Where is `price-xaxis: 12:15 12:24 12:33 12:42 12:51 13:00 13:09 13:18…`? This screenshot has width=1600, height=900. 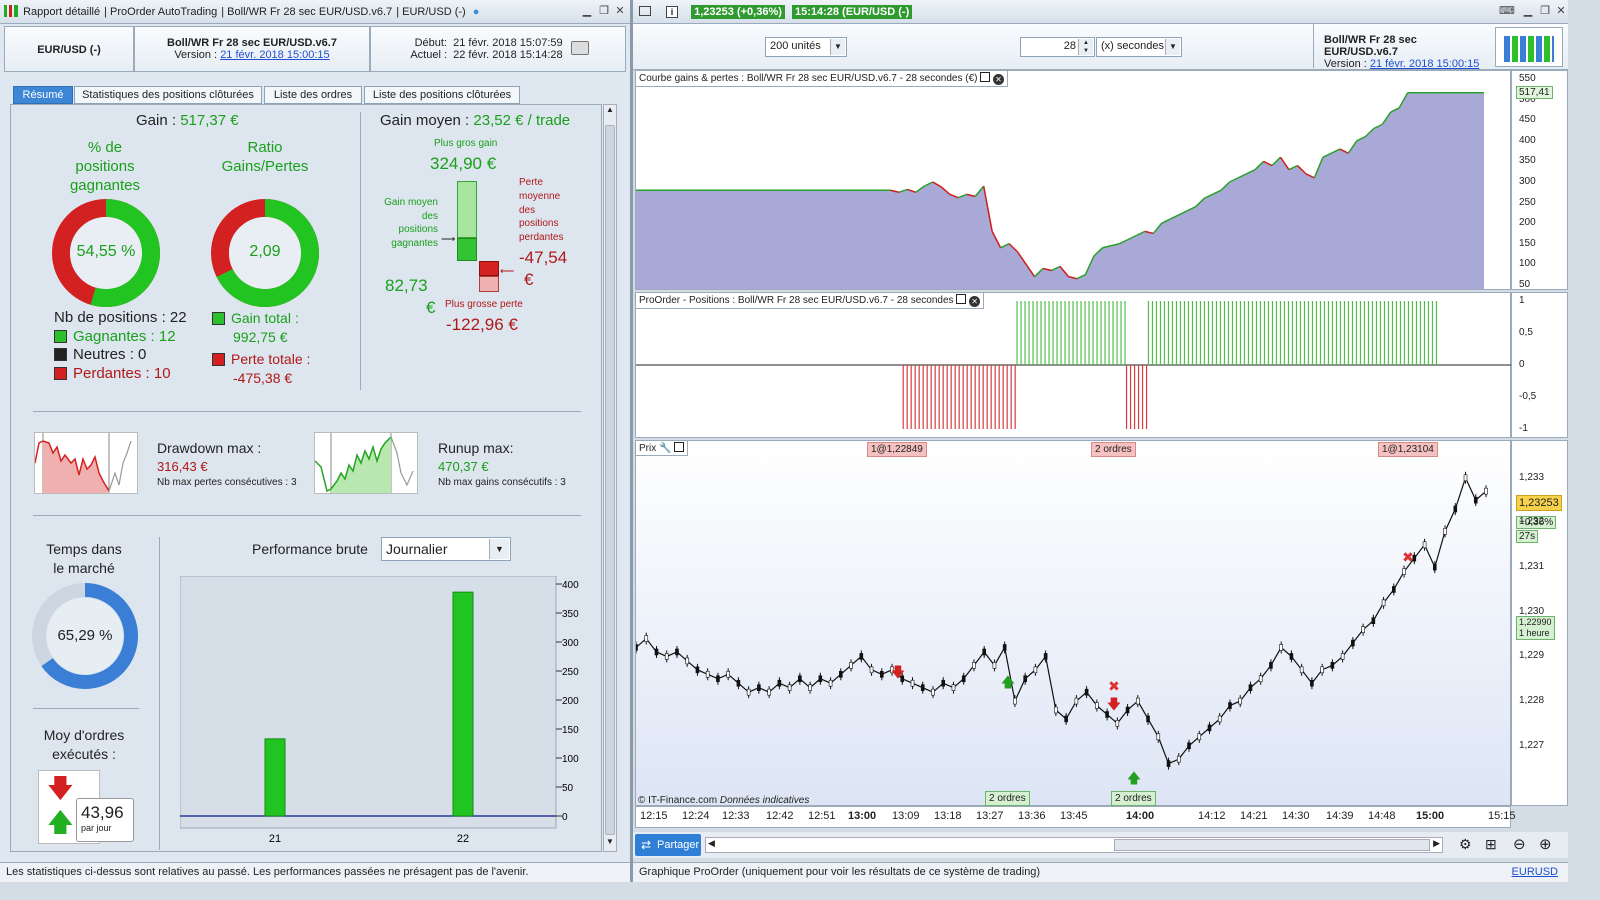 price-xaxis: 12:15 12:24 12:33 12:42 12:51 13:00 13:09 13:18… is located at coordinates (1075, 817).